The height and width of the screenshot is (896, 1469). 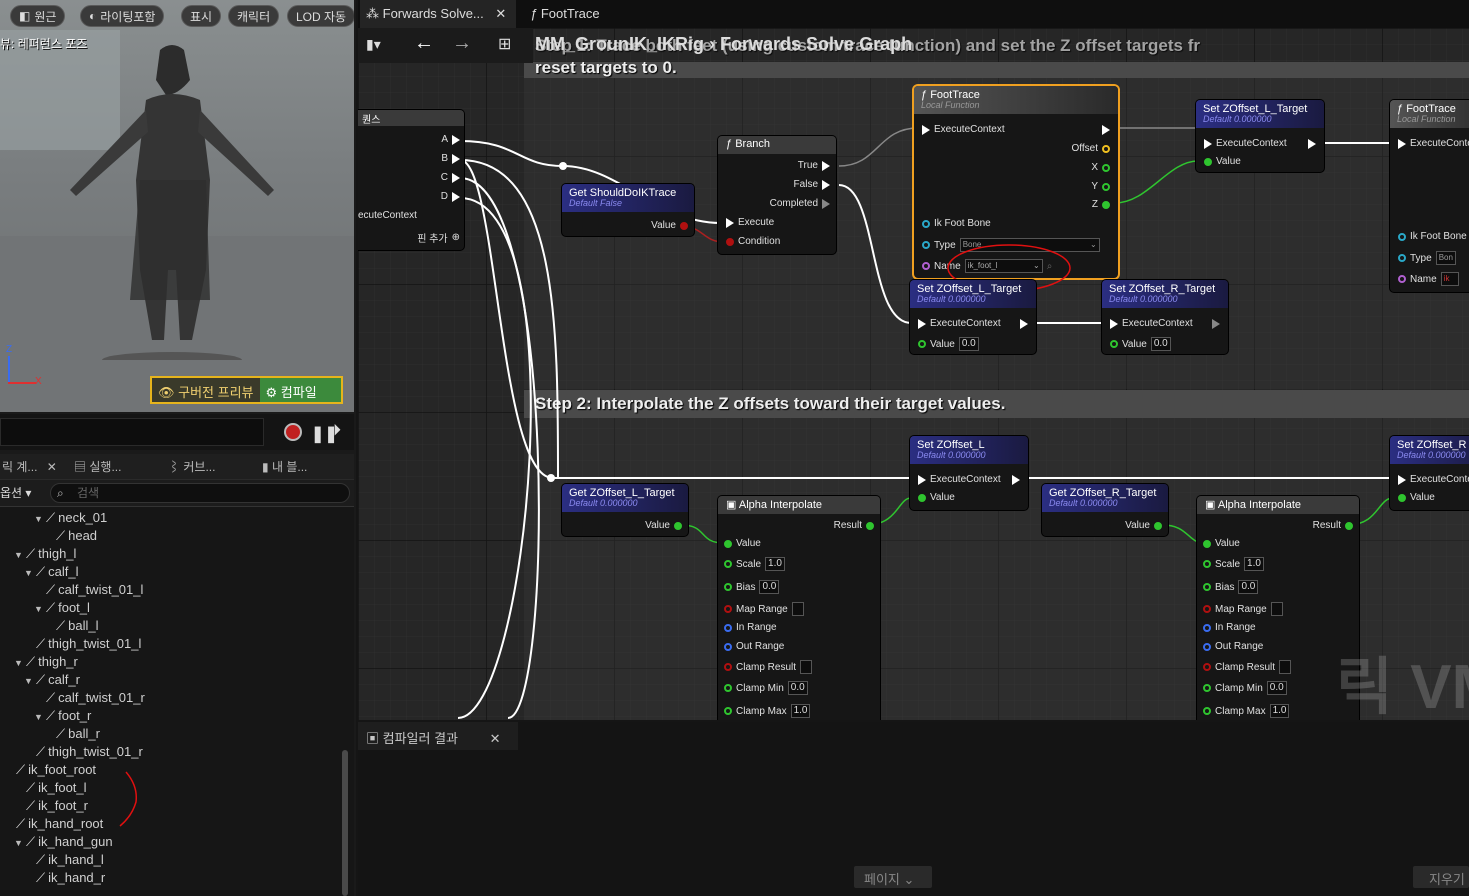 What do you see at coordinates (1428, 279) in the screenshot?
I see `foottrace2-name-pin: Name ik` at bounding box center [1428, 279].